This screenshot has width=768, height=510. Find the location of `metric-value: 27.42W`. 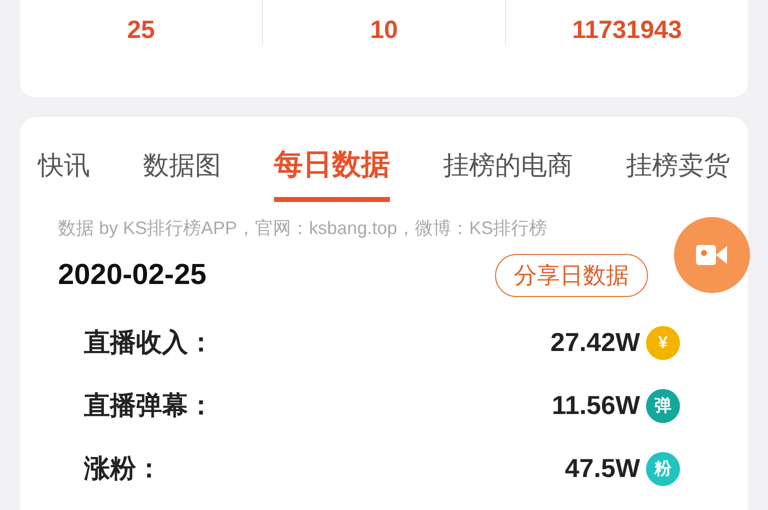

metric-value: 27.42W is located at coordinates (595, 342).